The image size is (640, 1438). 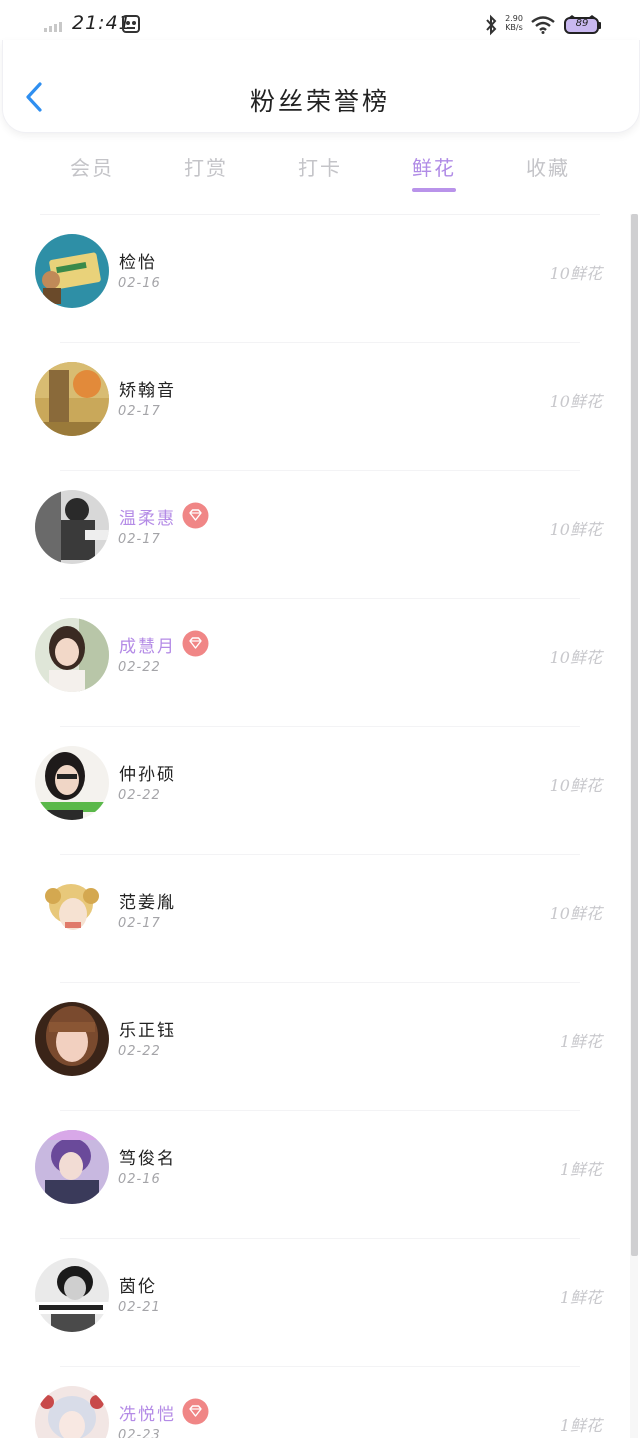 I want to click on battery-level: 89, so click(x=582, y=23).